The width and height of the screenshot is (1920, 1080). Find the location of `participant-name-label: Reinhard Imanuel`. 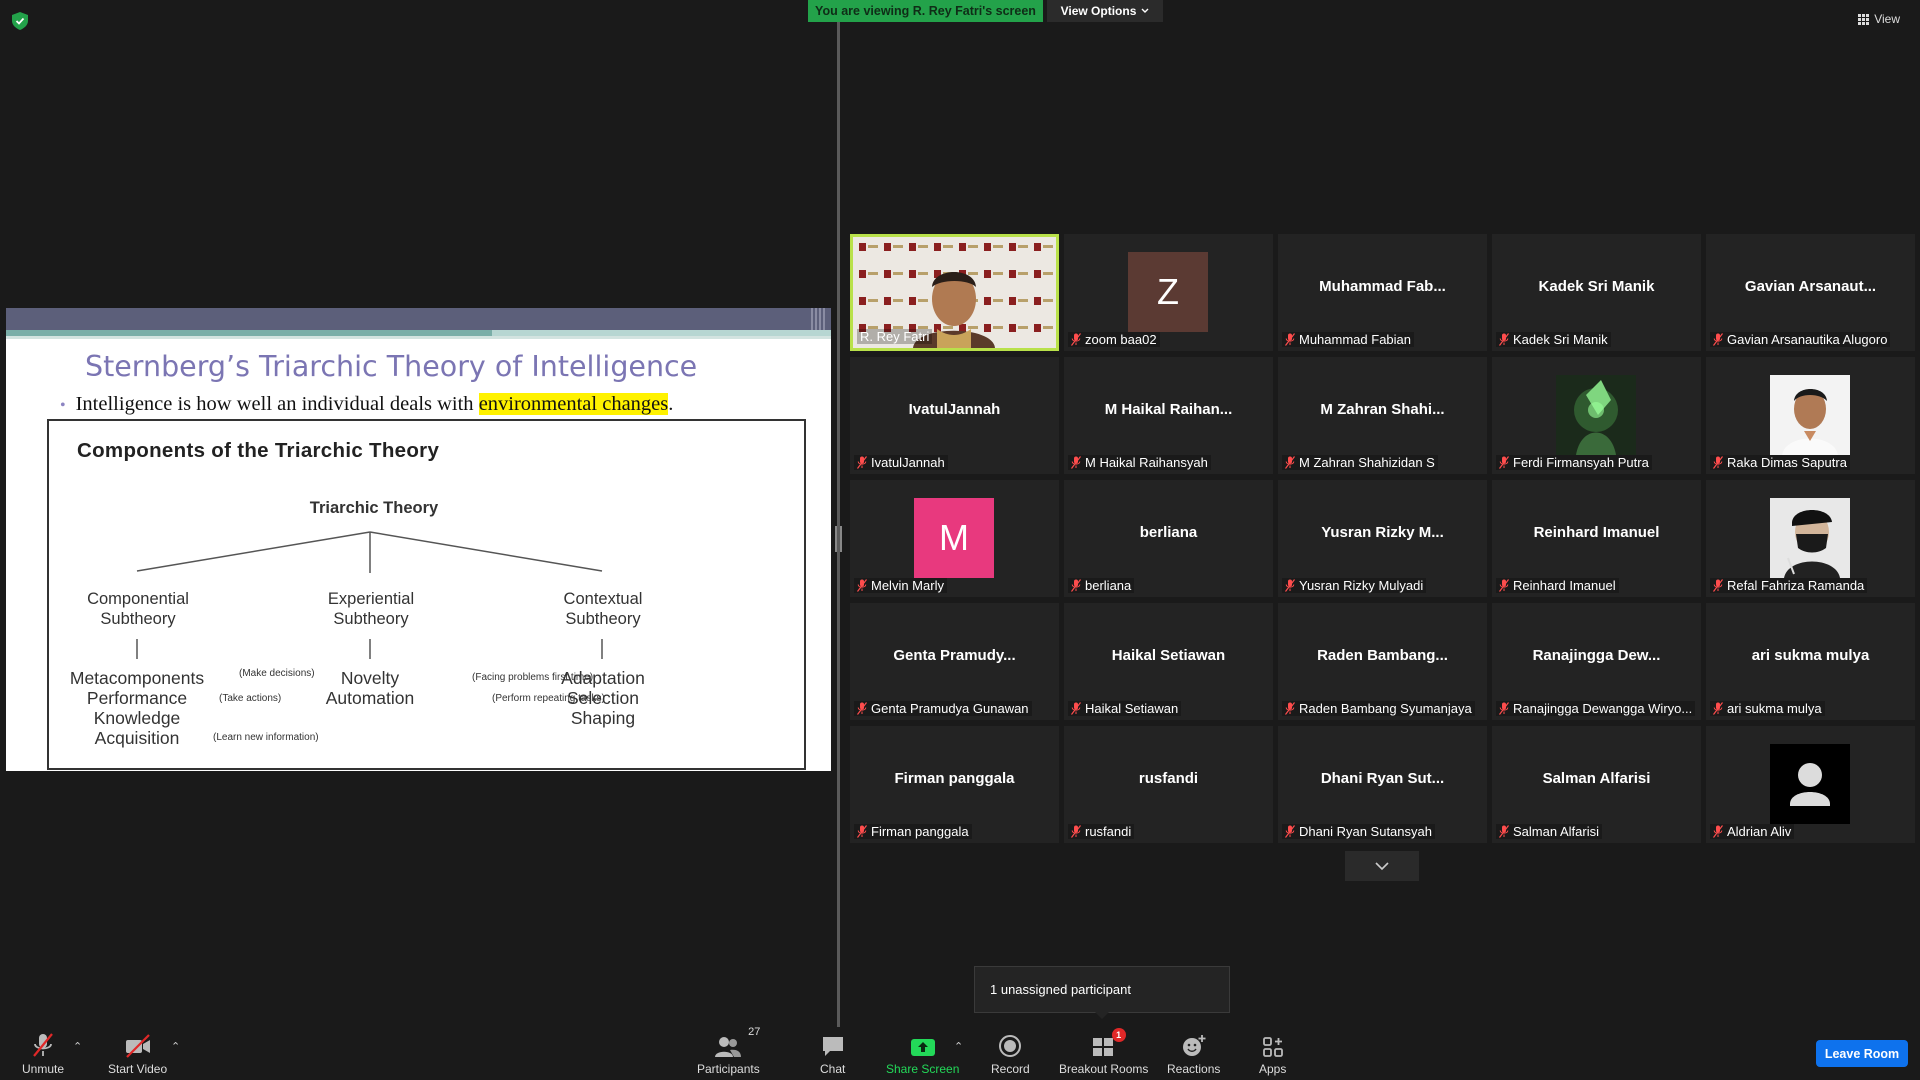

participant-name-label: Reinhard Imanuel is located at coordinates (1557, 585).